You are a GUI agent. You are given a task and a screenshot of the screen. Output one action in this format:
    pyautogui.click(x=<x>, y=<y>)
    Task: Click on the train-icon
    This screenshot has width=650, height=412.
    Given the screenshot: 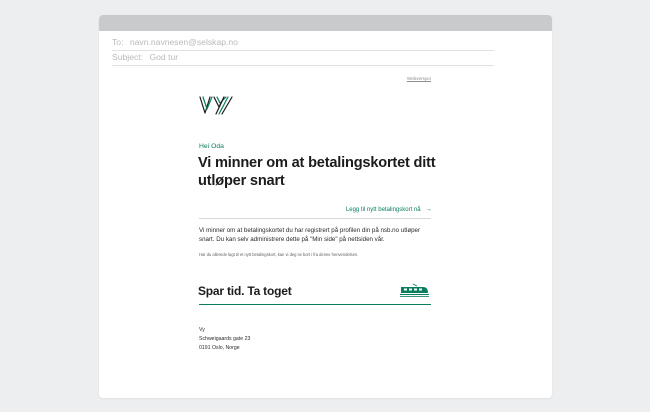 What is the action you would take?
    pyautogui.click(x=414, y=290)
    